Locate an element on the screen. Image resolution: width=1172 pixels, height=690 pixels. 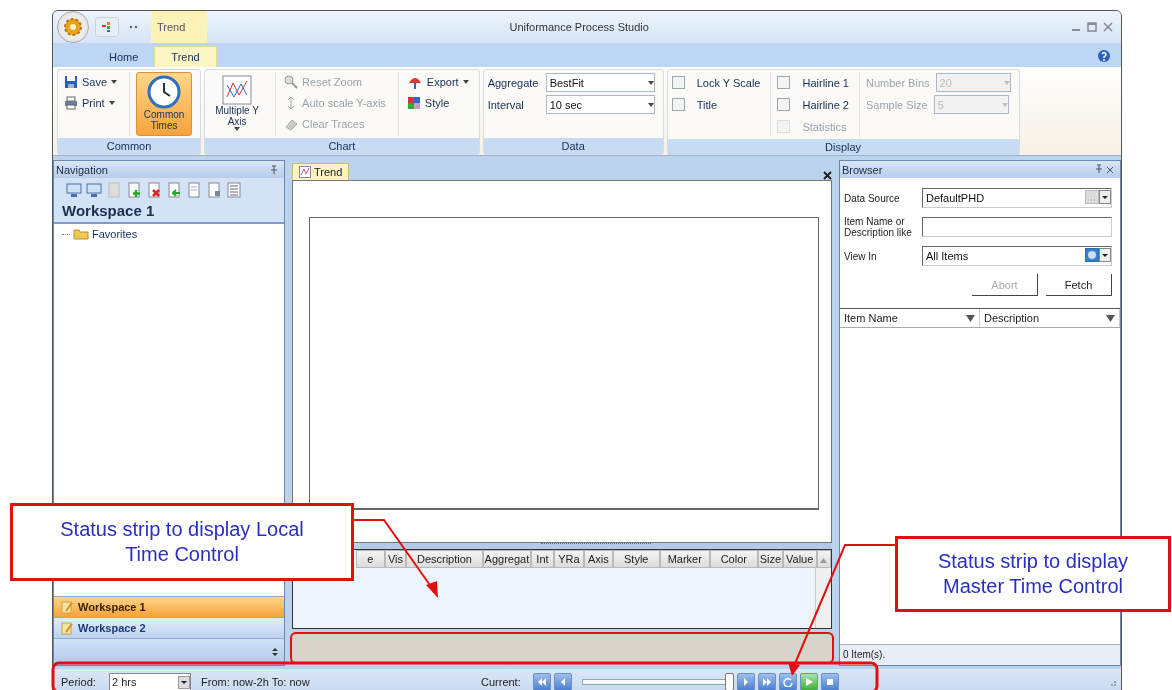
ribbon-large-button: Multiple Y Axis is located at coordinates (237, 104).